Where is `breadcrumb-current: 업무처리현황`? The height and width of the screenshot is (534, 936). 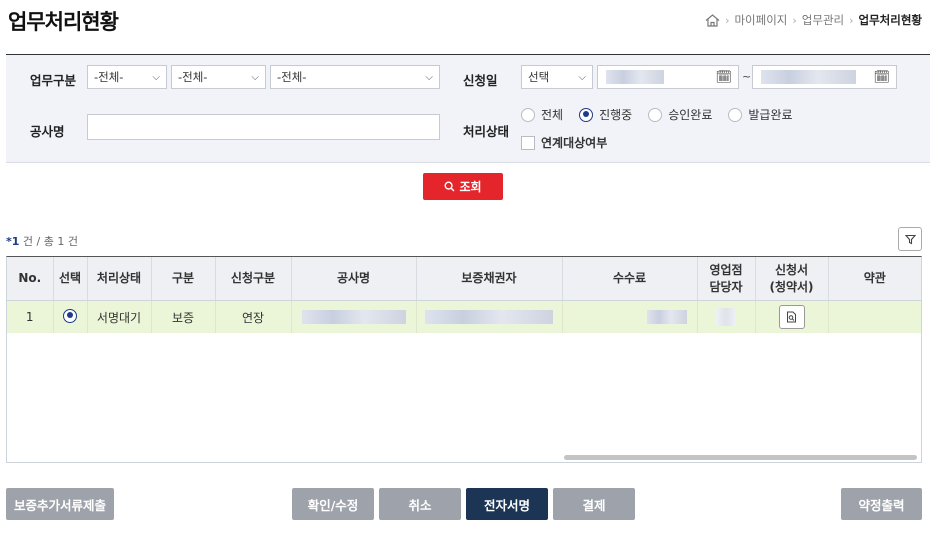
breadcrumb-current: 업무처리현황 is located at coordinates (890, 20).